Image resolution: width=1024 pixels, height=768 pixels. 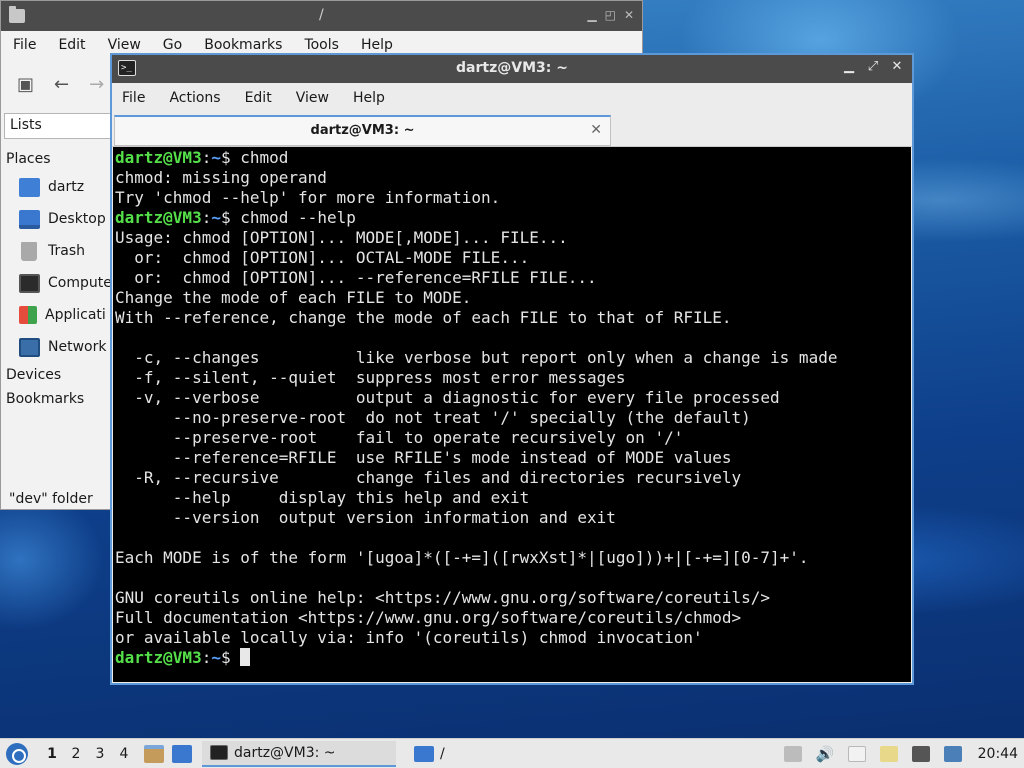 What do you see at coordinates (172, 45) in the screenshot?
I see `menu-go: Go` at bounding box center [172, 45].